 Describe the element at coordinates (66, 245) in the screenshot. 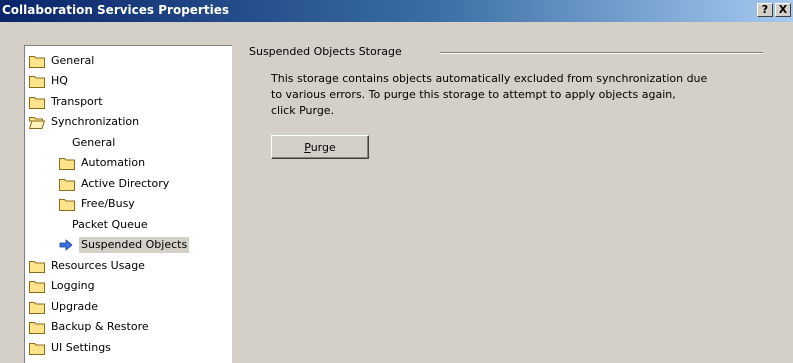

I see `arrow-right-icon` at that location.